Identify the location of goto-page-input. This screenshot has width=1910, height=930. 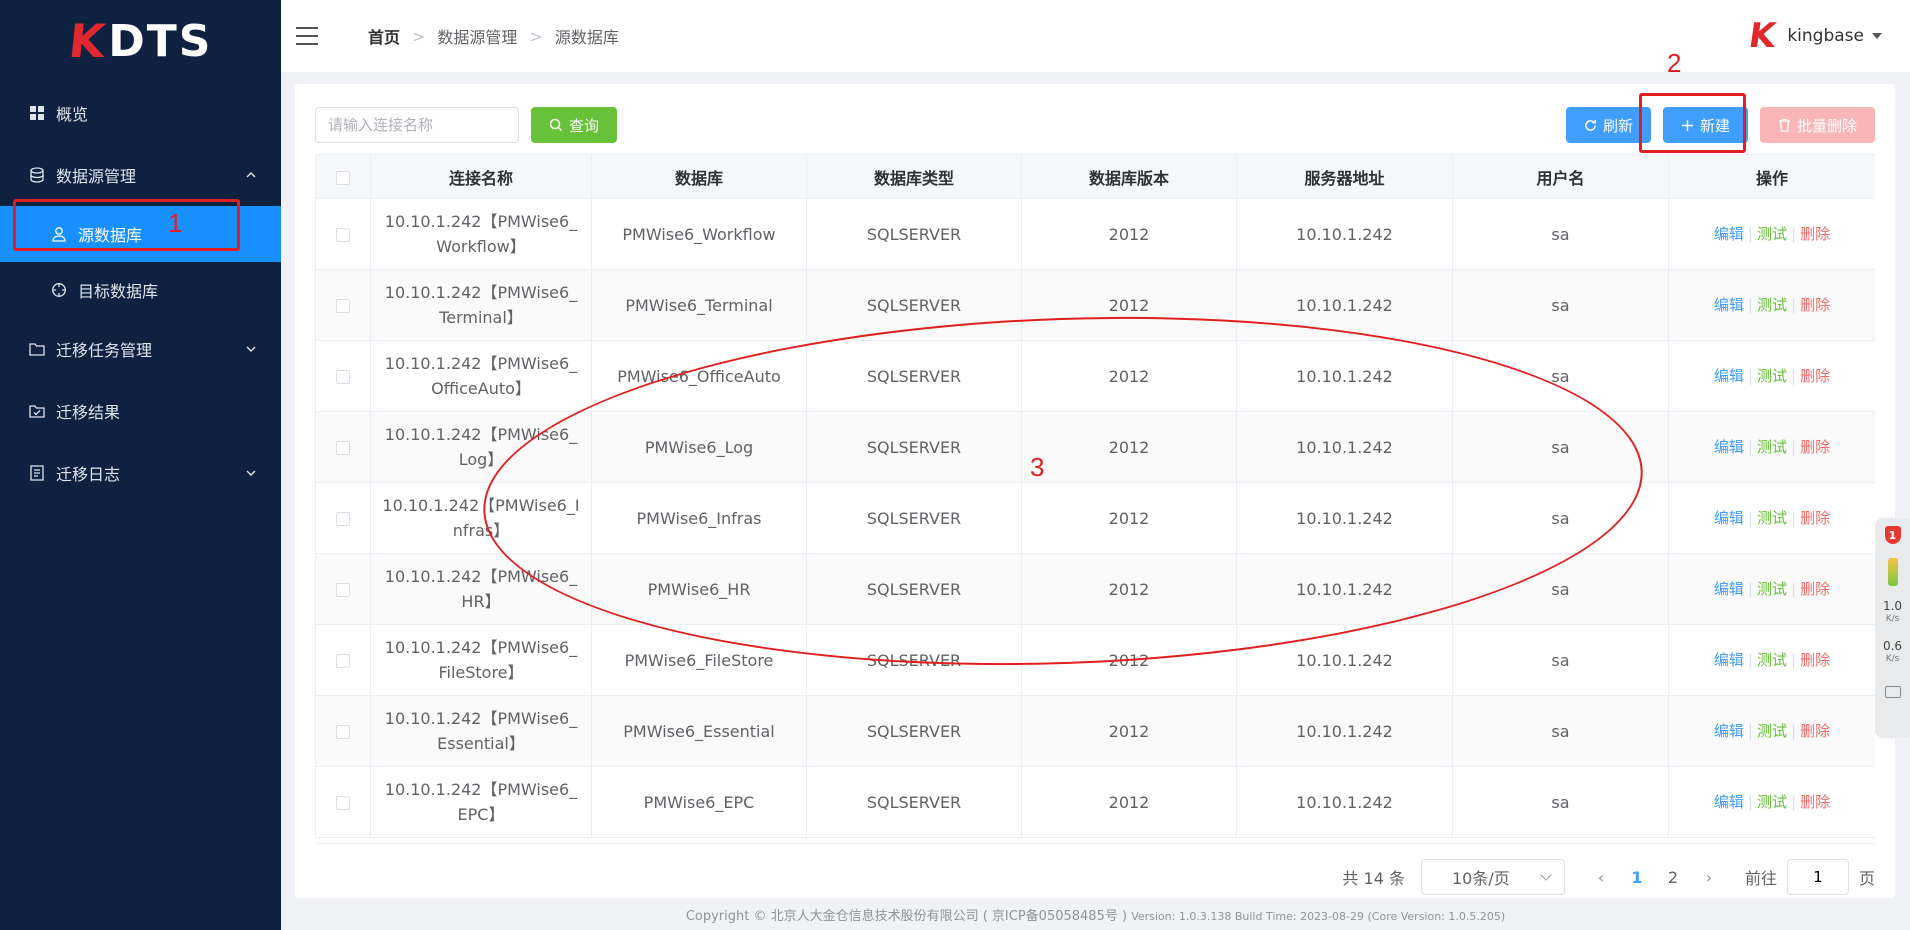
(1817, 877).